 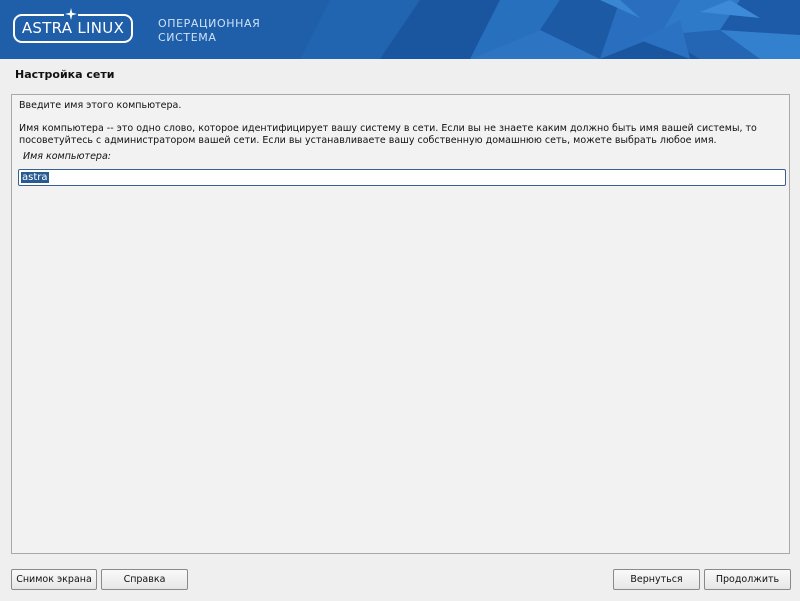 I want to click on hostname-field-label: Имя компьютера:, so click(x=67, y=156).